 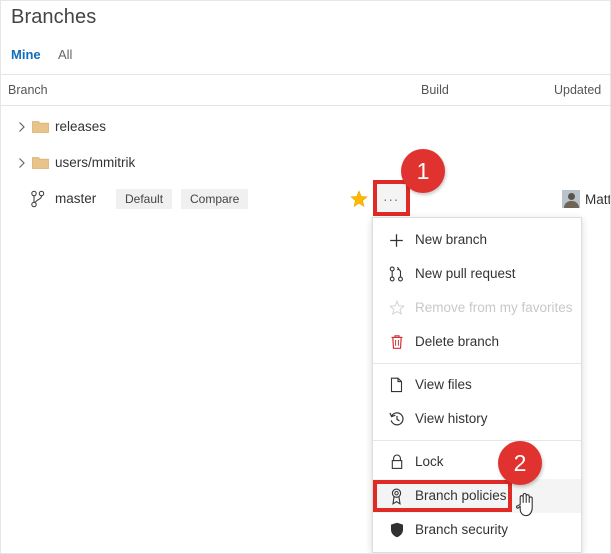 I want to click on menu-item-label: Lock, so click(x=429, y=461).